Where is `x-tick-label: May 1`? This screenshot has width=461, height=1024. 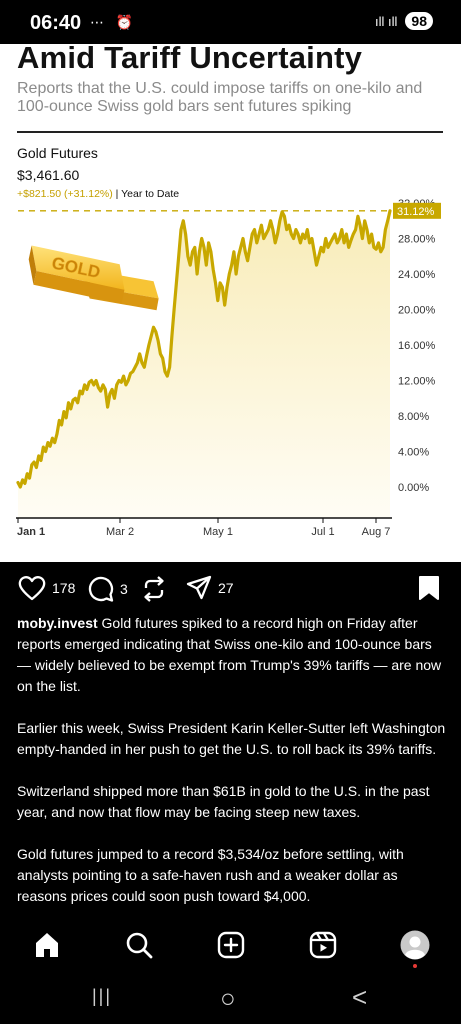
x-tick-label: May 1 is located at coordinates (218, 532).